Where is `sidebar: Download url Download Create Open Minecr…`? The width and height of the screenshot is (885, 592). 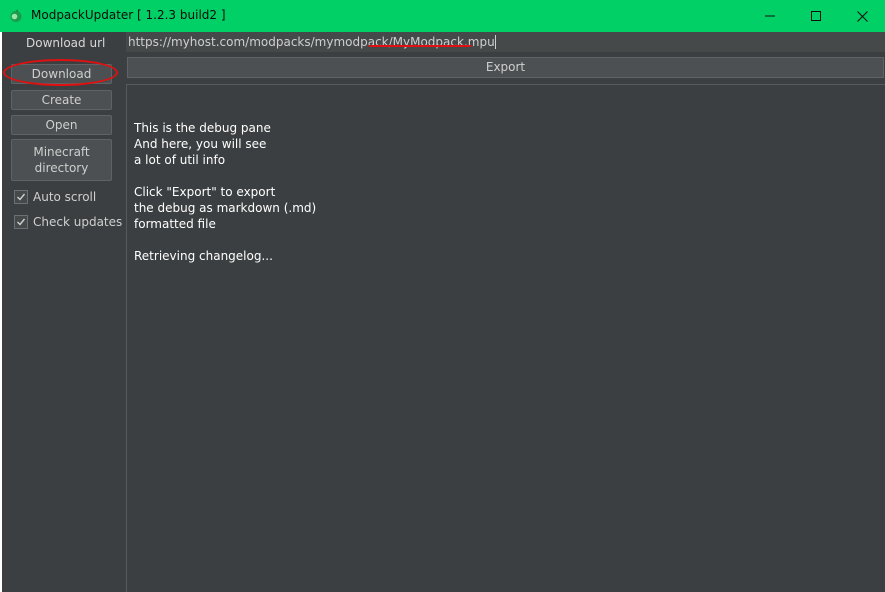
sidebar: Download url Download Create Open Minecr… is located at coordinates (64, 312).